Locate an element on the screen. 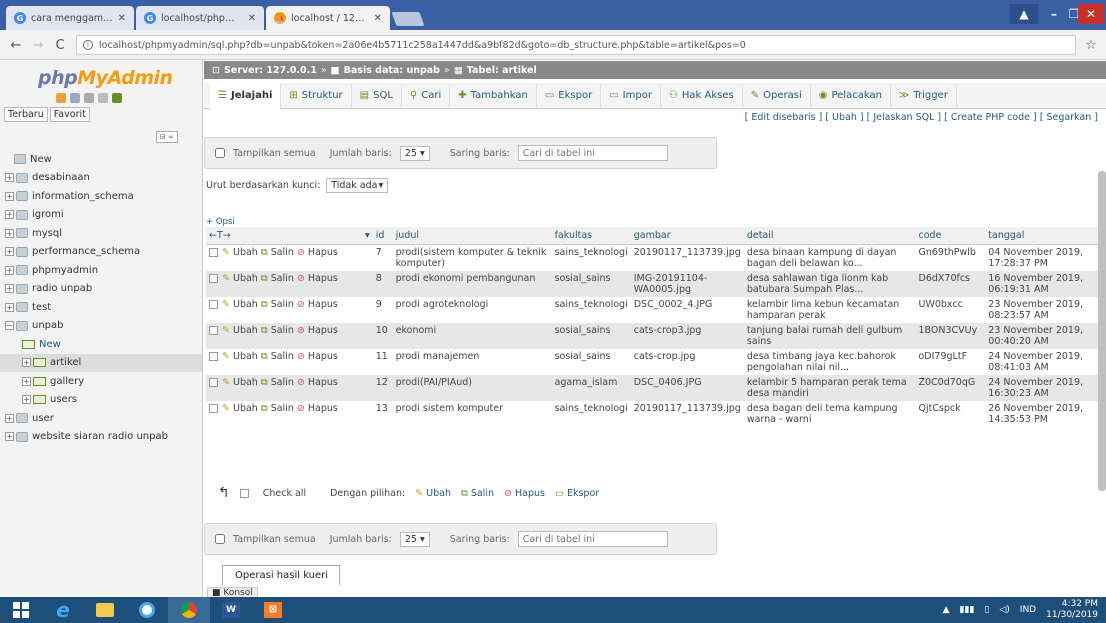  header-code: code is located at coordinates (950, 236).